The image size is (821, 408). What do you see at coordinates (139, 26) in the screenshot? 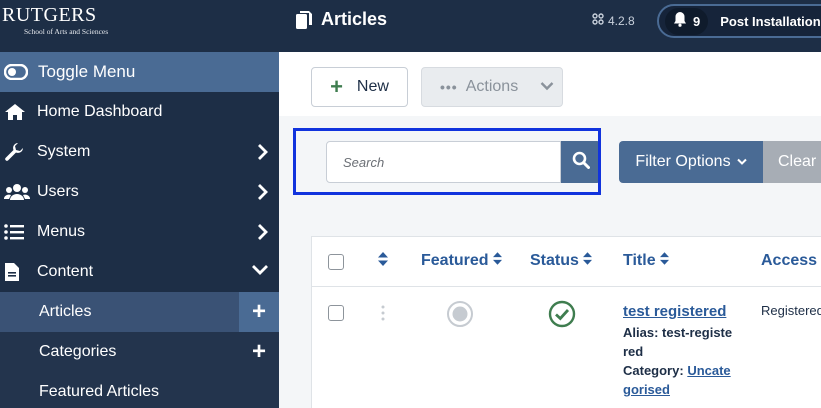
I see `brand-logo: RUTGERS School of Arts and Sciences` at bounding box center [139, 26].